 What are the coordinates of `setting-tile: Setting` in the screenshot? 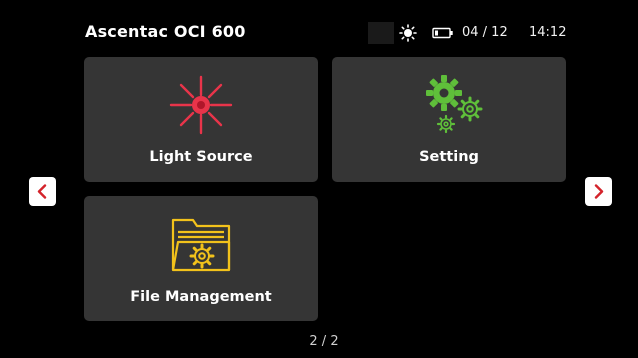 It's located at (449, 119).